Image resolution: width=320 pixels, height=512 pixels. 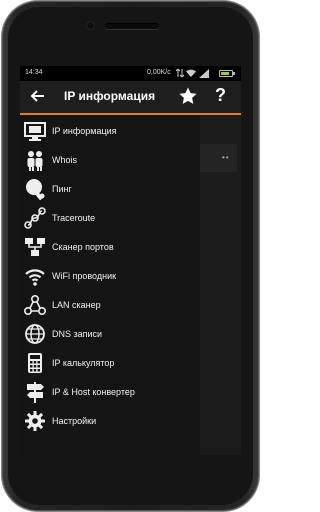 I want to click on lan-icon, so click(x=35, y=304).